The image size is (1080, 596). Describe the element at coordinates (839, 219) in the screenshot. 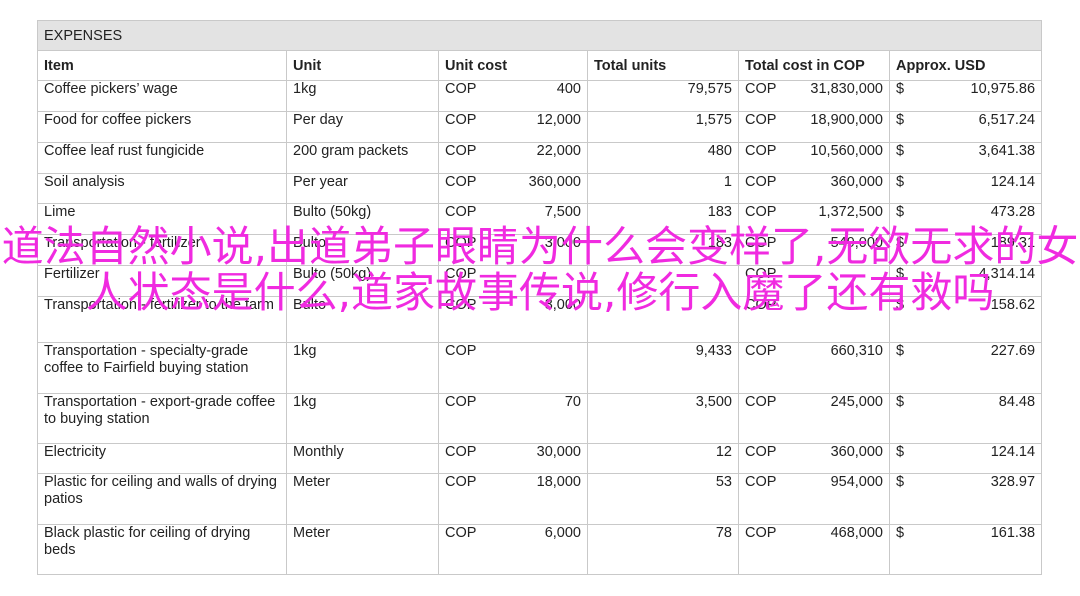

I see `cell-total-cost: 1,372,500` at that location.